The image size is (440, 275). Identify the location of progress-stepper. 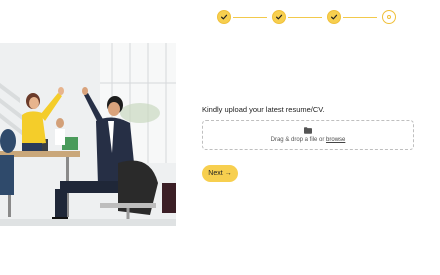
(306, 18).